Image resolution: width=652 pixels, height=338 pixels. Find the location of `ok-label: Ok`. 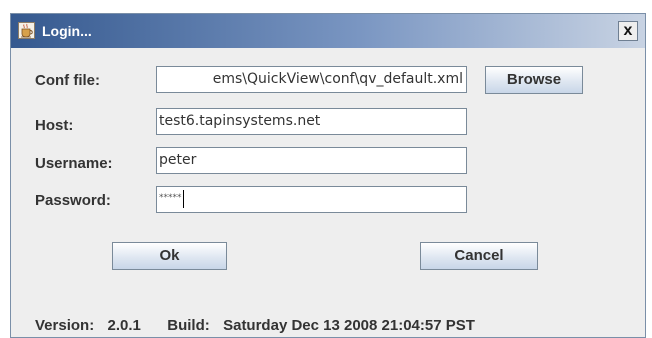

ok-label: Ok is located at coordinates (169, 255).